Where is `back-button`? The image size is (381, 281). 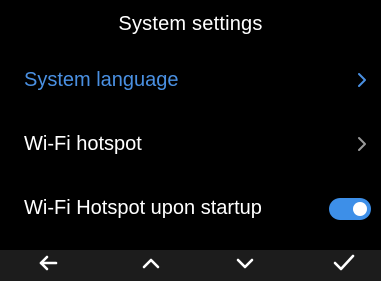 back-button is located at coordinates (48, 265).